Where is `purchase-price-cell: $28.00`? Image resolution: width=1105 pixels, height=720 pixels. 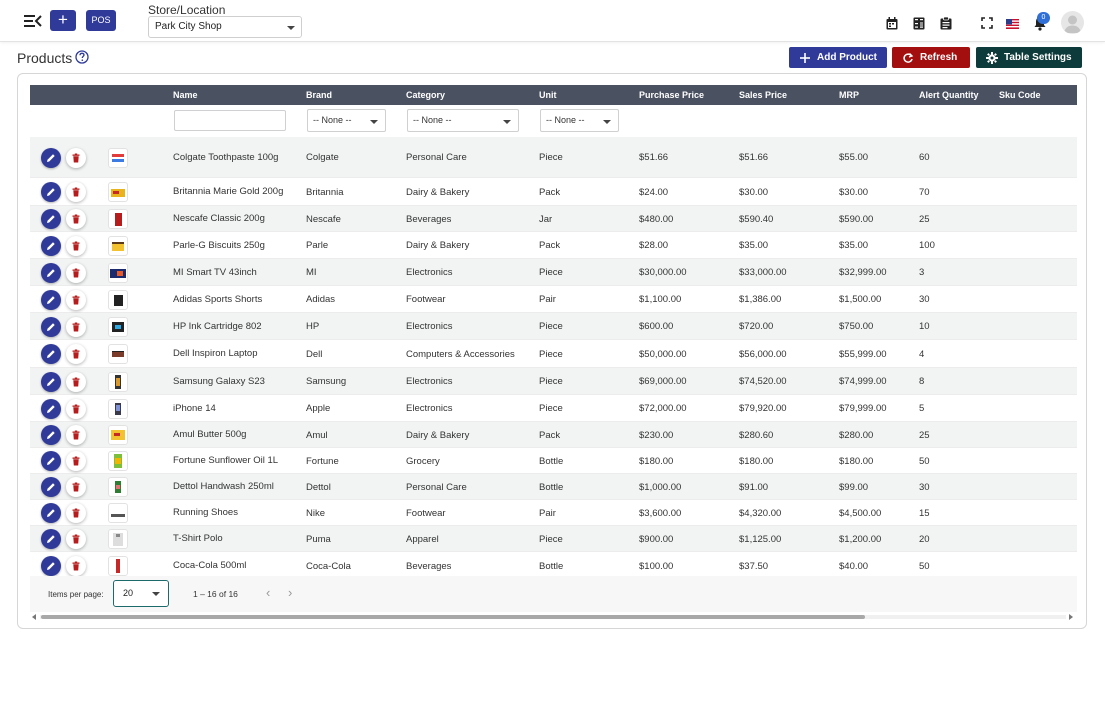 purchase-price-cell: $28.00 is located at coordinates (654, 245).